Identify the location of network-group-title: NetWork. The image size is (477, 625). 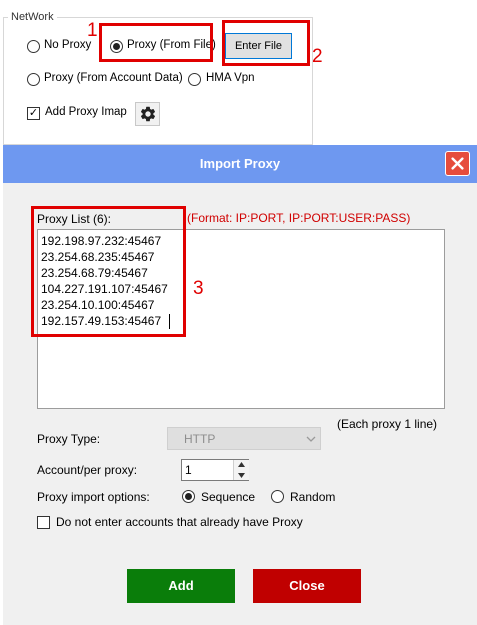
(32, 17).